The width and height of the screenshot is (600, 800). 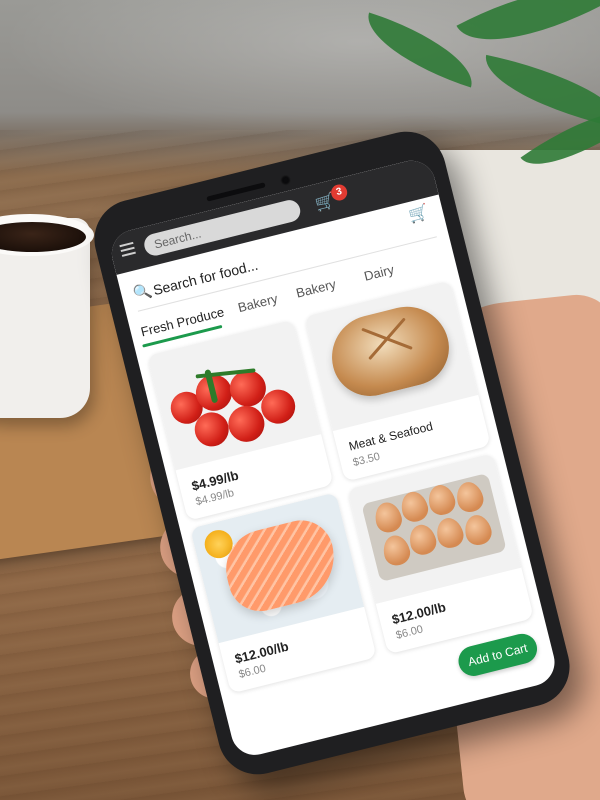 What do you see at coordinates (234, 395) in the screenshot?
I see `tomatoes-image` at bounding box center [234, 395].